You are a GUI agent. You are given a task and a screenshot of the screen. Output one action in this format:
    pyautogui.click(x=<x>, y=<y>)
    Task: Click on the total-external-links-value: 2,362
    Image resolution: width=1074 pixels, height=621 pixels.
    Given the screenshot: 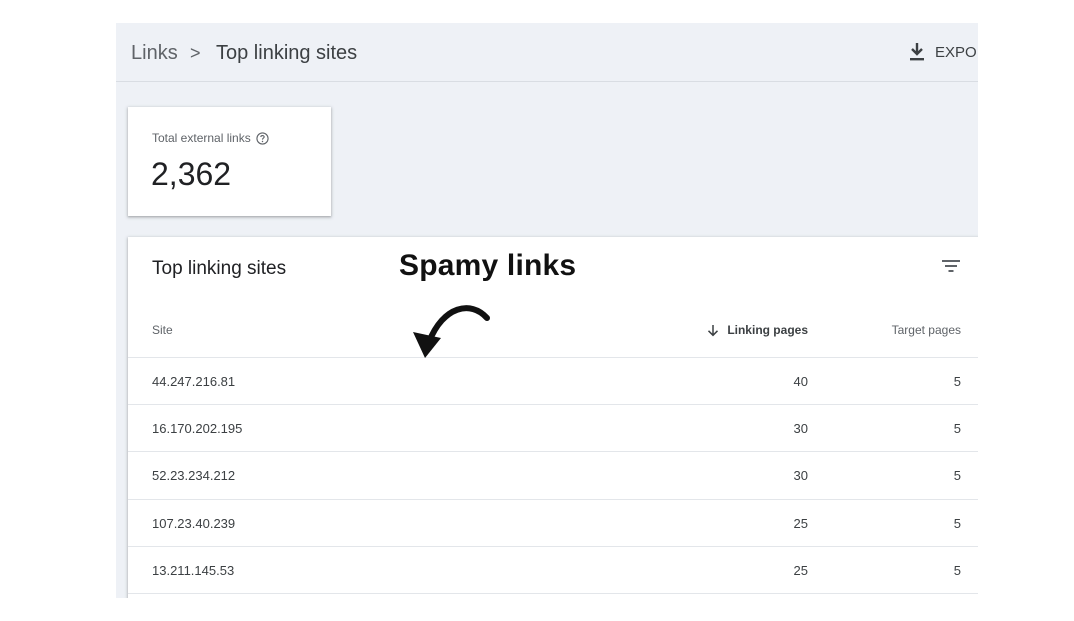 What is the action you would take?
    pyautogui.click(x=191, y=174)
    